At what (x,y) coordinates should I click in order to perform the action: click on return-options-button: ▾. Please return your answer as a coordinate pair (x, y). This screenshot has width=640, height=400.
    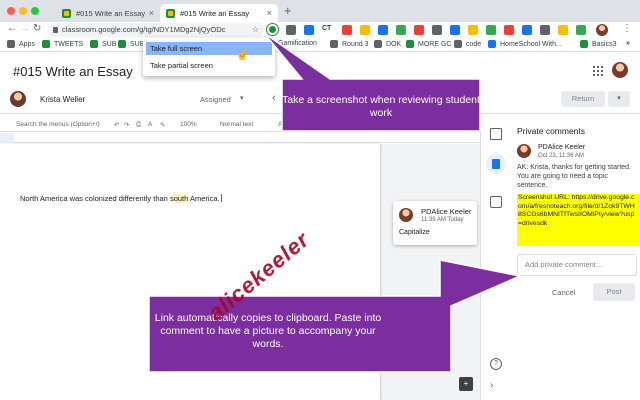
    Looking at the image, I should click on (619, 99).